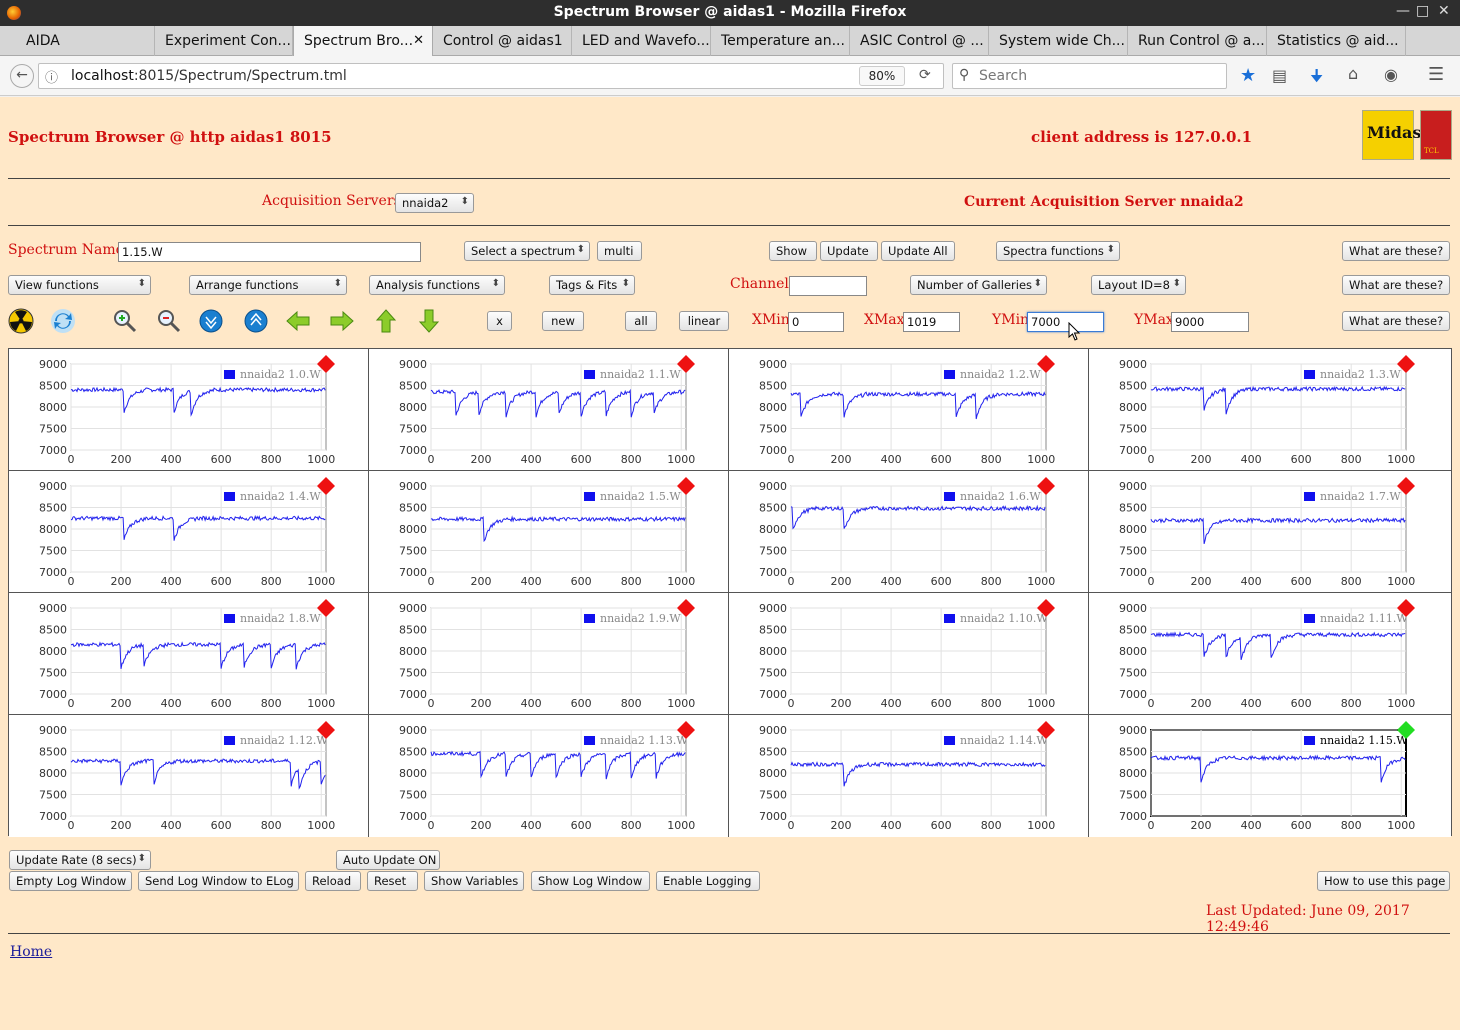 The width and height of the screenshot is (1460, 1030). Describe the element at coordinates (1436, 74) in the screenshot. I see `menu-icon: ☰` at that location.